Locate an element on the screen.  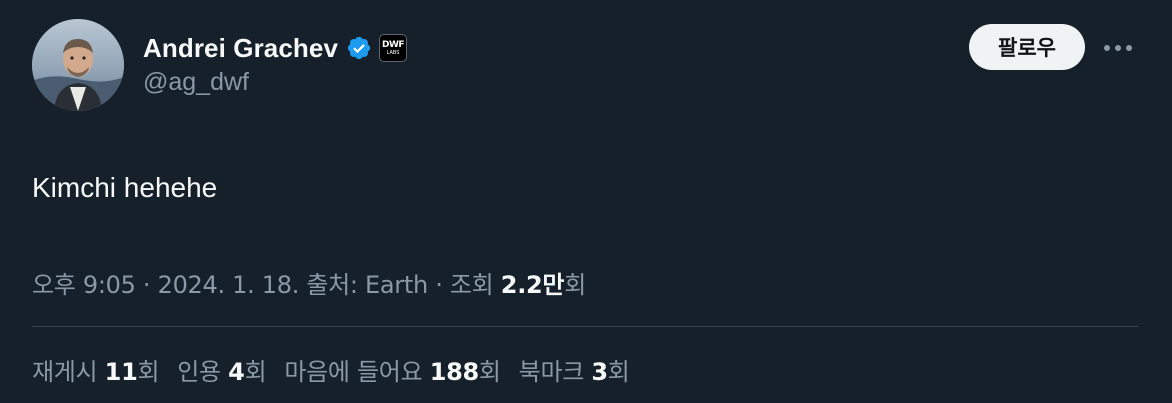
views-count: 2.2만 is located at coordinates (532, 285).